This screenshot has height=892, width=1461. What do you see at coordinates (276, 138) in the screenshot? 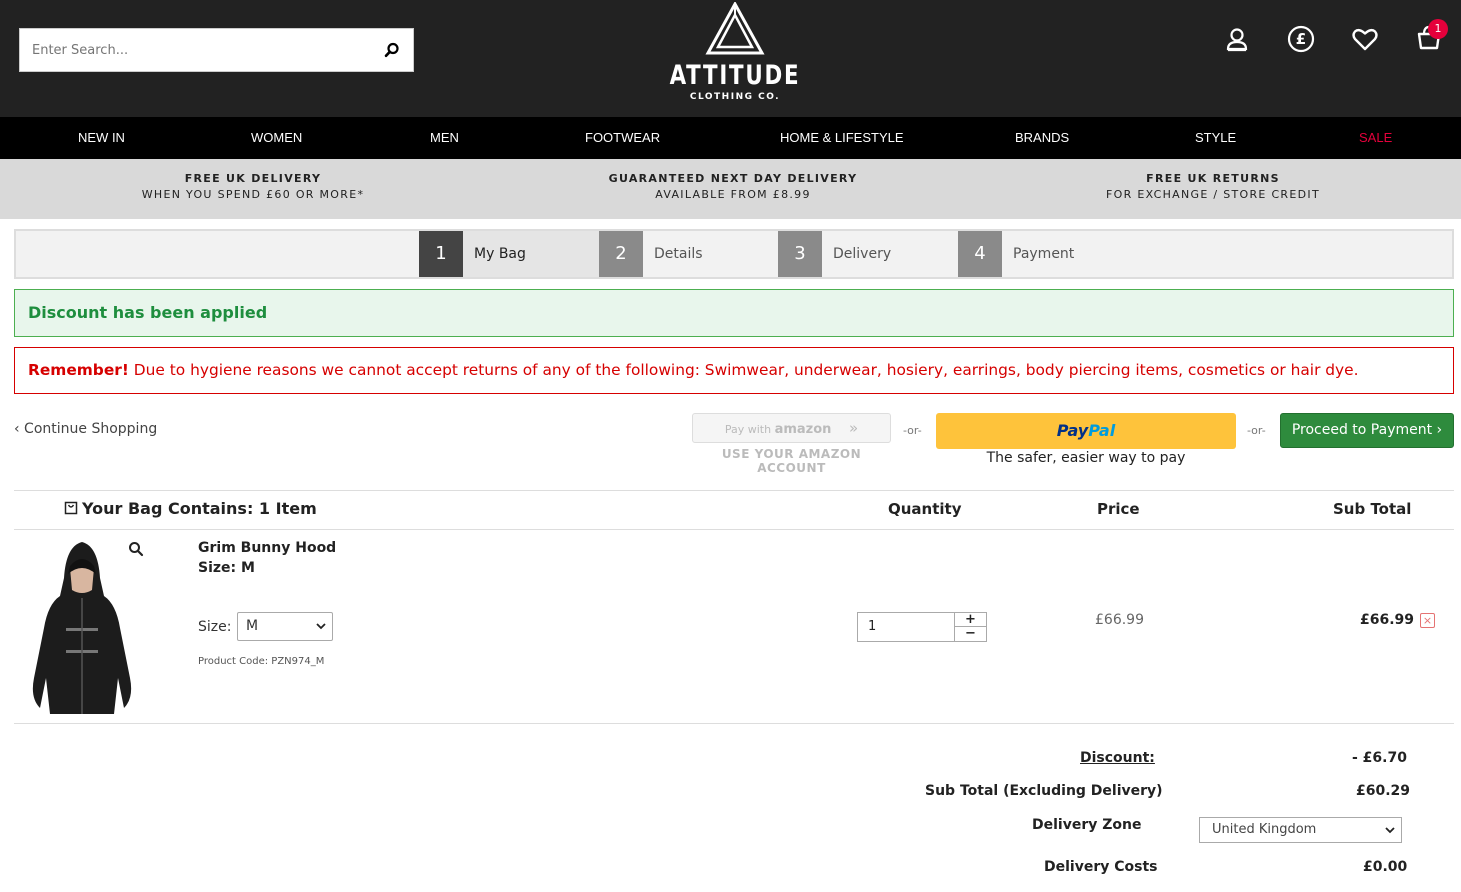
I see `nav-item-women: WOMEN` at bounding box center [276, 138].